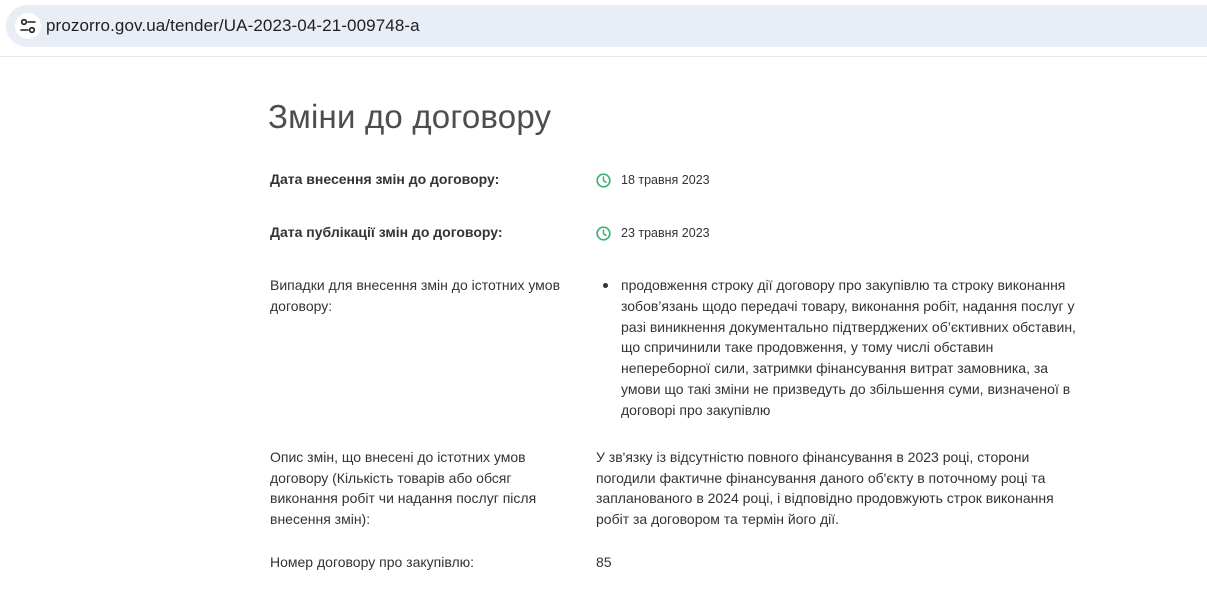 The image size is (1207, 590). I want to click on site-settings-icon, so click(28, 26).